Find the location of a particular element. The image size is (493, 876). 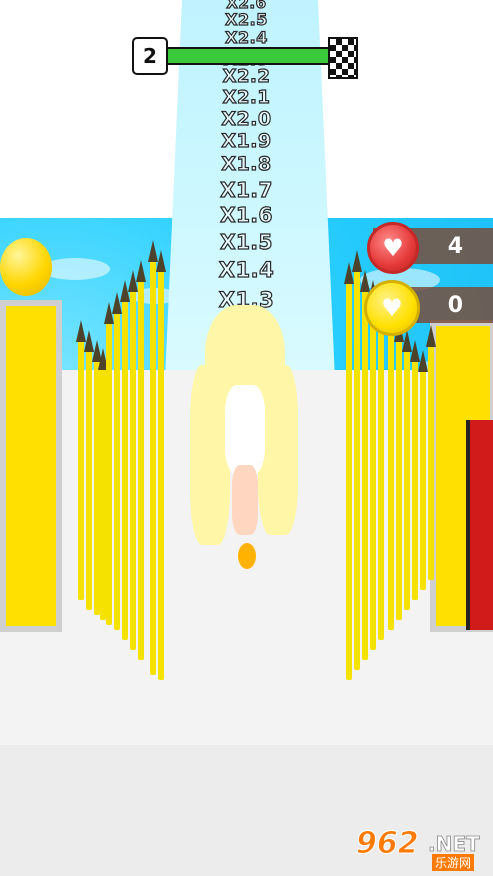

multiplier-label: X1.9 is located at coordinates (246, 140).